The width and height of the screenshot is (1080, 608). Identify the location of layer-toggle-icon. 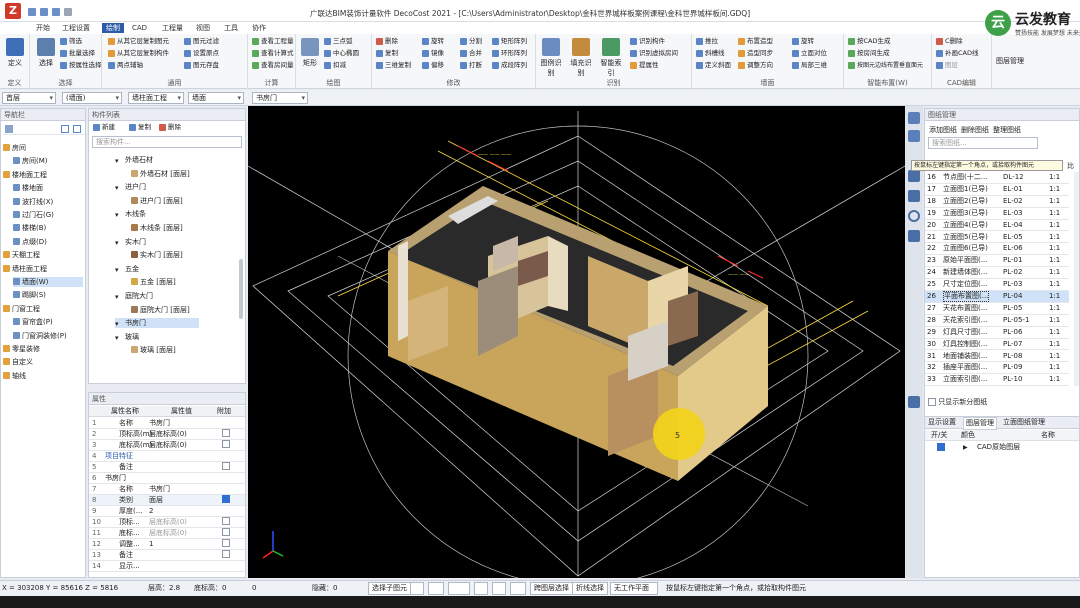
(914, 196).